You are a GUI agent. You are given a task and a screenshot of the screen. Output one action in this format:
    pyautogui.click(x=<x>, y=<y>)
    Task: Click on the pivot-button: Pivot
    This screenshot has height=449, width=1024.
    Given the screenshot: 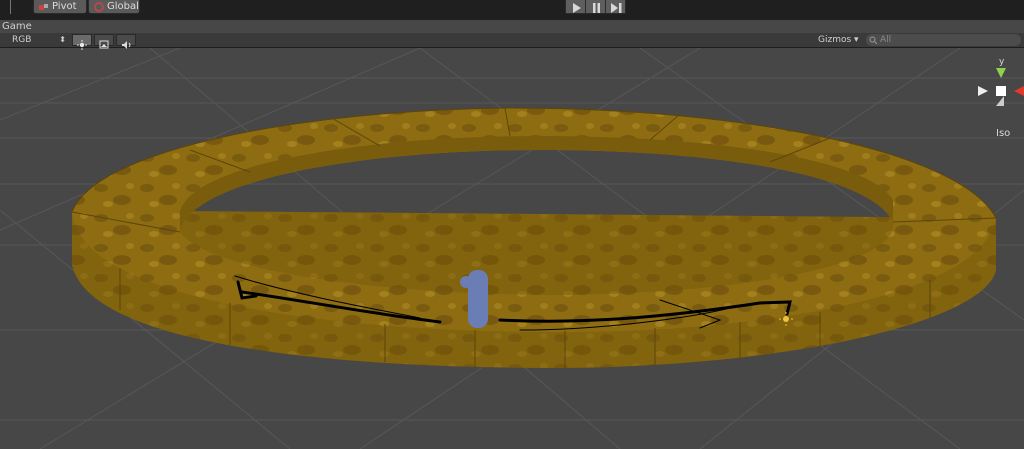 What is the action you would take?
    pyautogui.click(x=60, y=7)
    